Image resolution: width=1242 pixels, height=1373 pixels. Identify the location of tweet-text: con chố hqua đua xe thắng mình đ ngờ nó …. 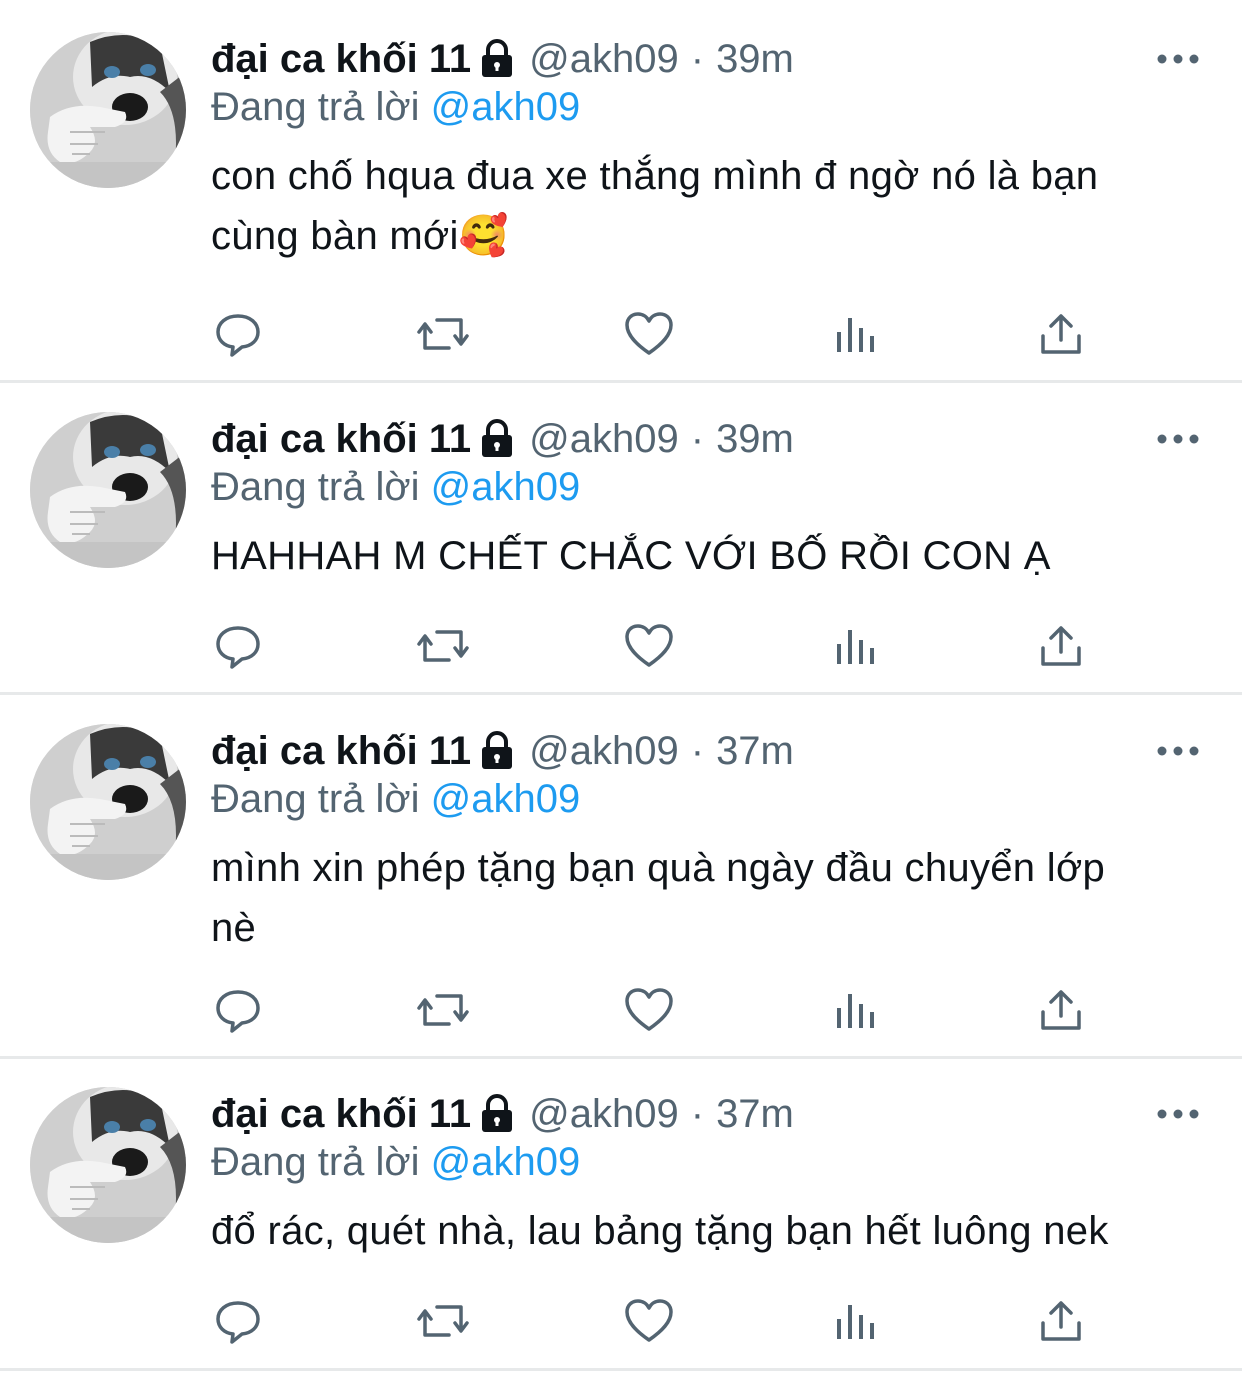
(706, 206).